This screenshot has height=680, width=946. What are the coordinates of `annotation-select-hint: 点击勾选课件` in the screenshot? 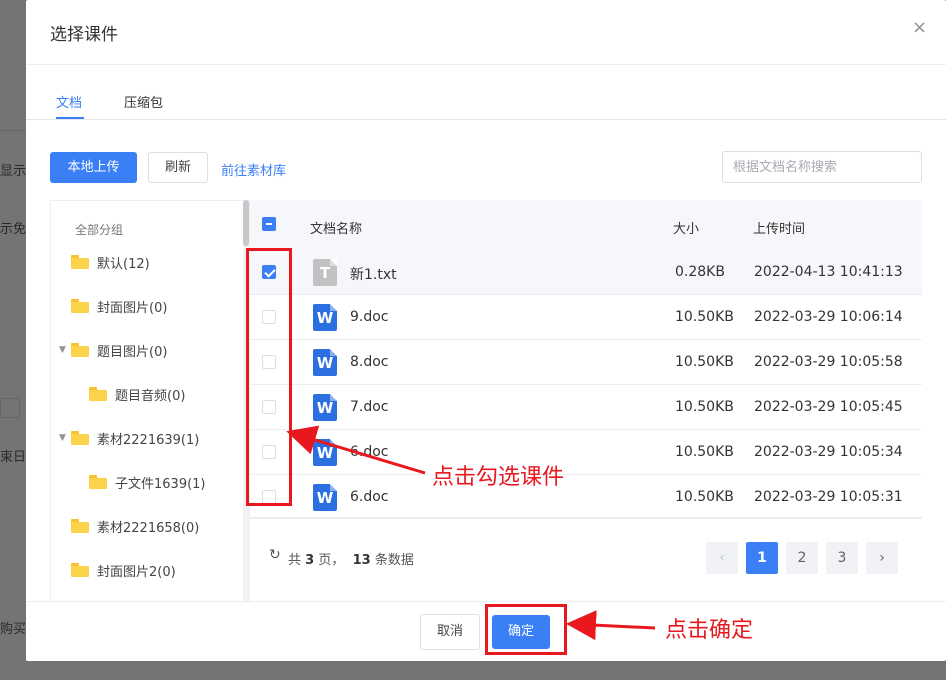 It's located at (498, 477).